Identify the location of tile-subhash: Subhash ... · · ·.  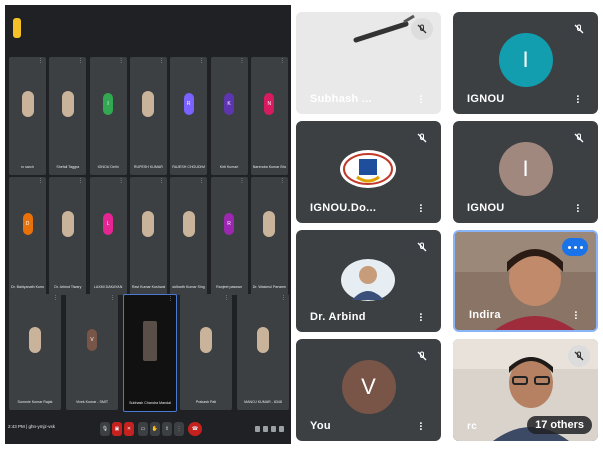
(368, 63).